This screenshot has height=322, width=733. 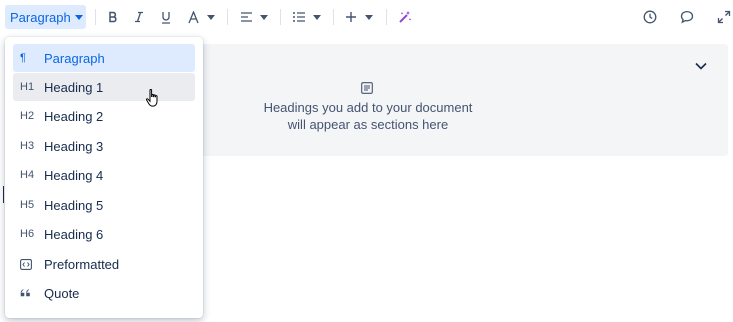 What do you see at coordinates (368, 124) in the screenshot?
I see `toc-placeholder-line2: will appear as sections here` at bounding box center [368, 124].